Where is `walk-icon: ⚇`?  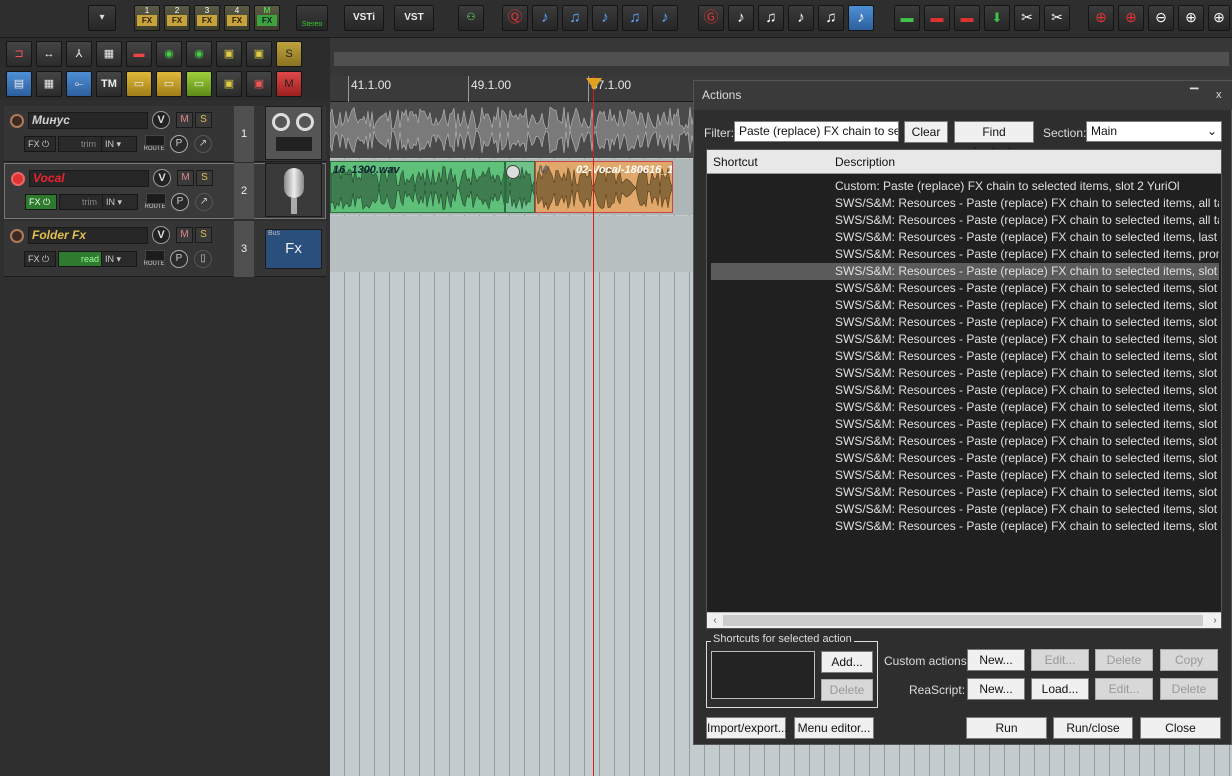 walk-icon: ⚇ is located at coordinates (471, 18).